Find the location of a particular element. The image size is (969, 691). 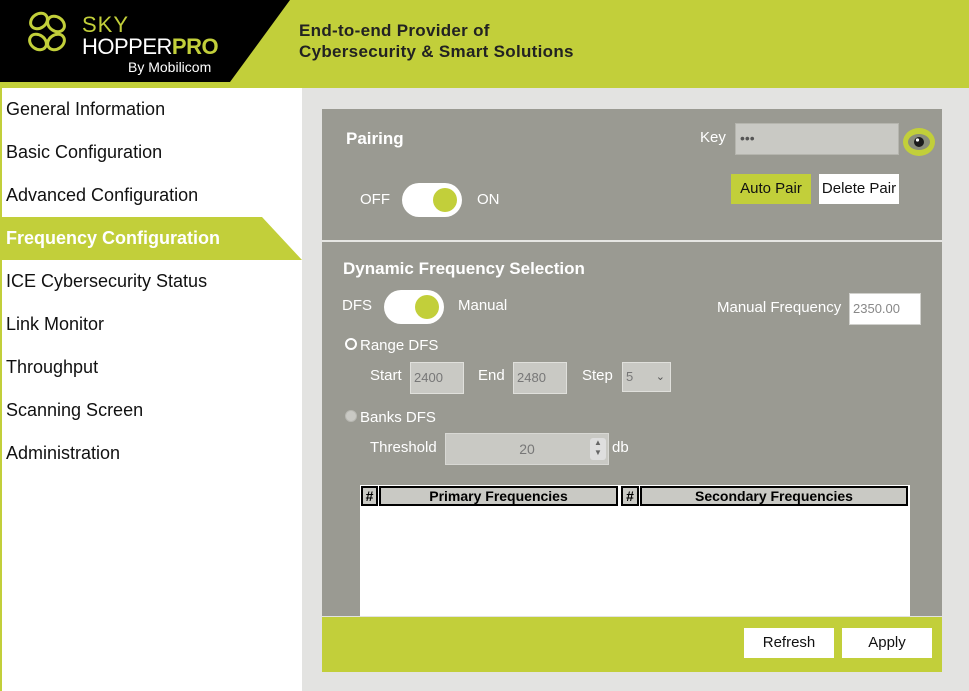

table-header-primary: Primary Frequencies is located at coordinates (498, 496).